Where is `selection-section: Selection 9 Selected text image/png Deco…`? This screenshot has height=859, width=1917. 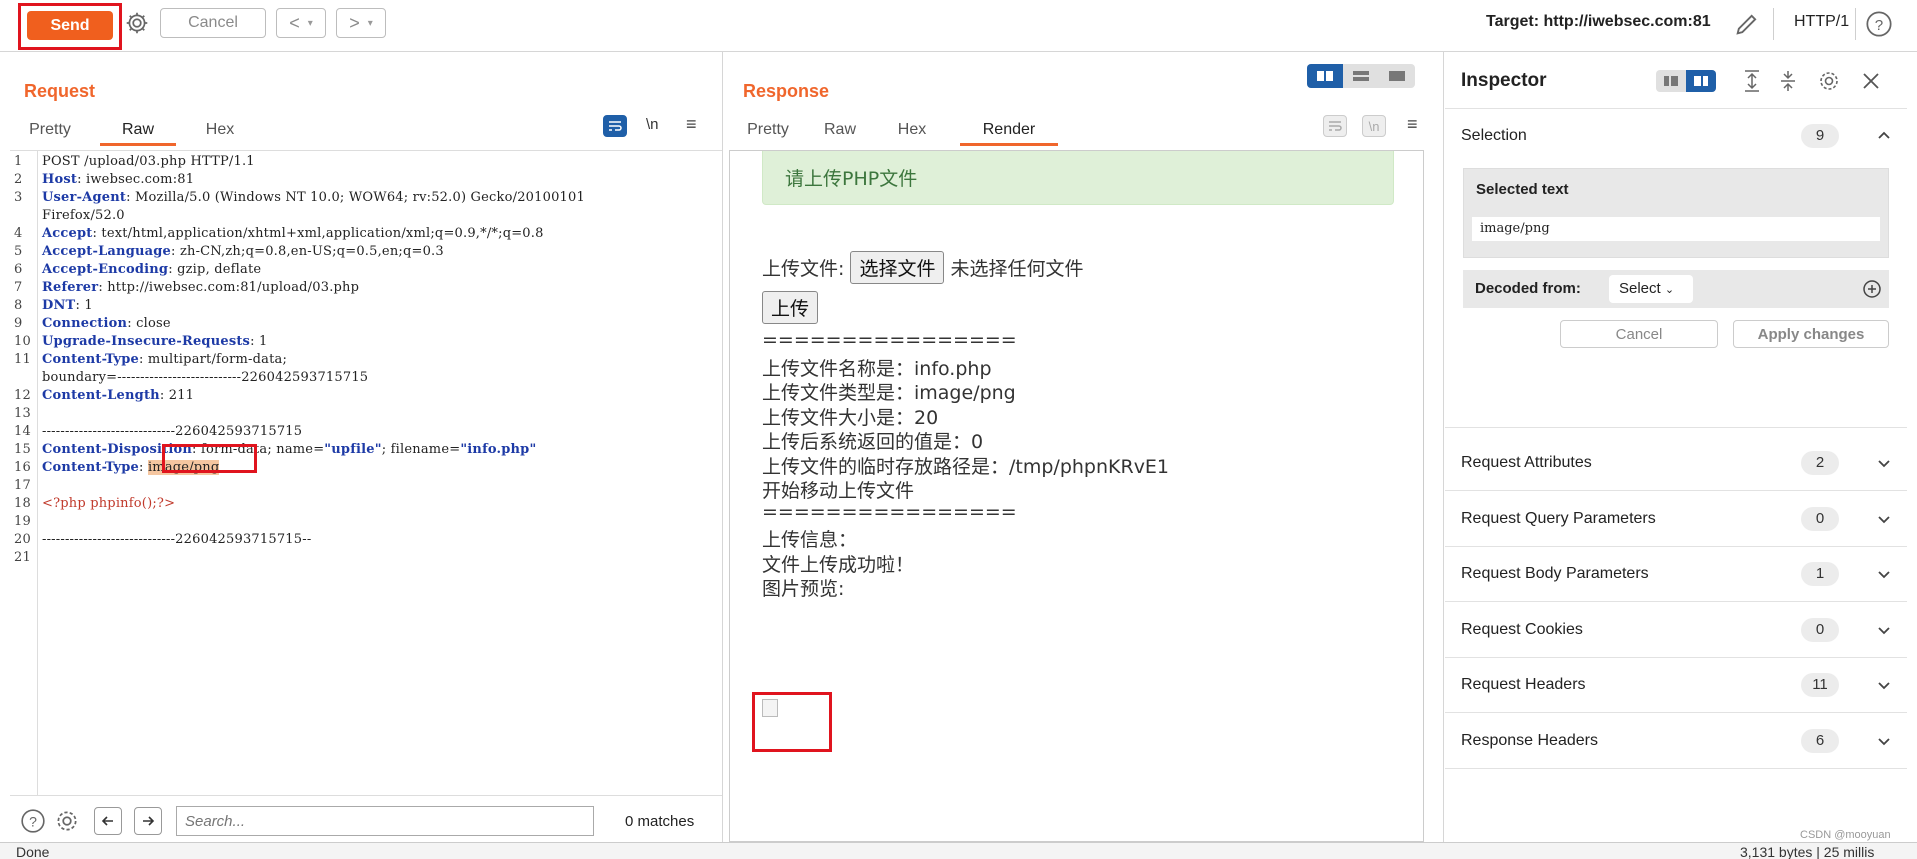 selection-section: Selection 9 Selected text image/png Deco… is located at coordinates (1676, 268).